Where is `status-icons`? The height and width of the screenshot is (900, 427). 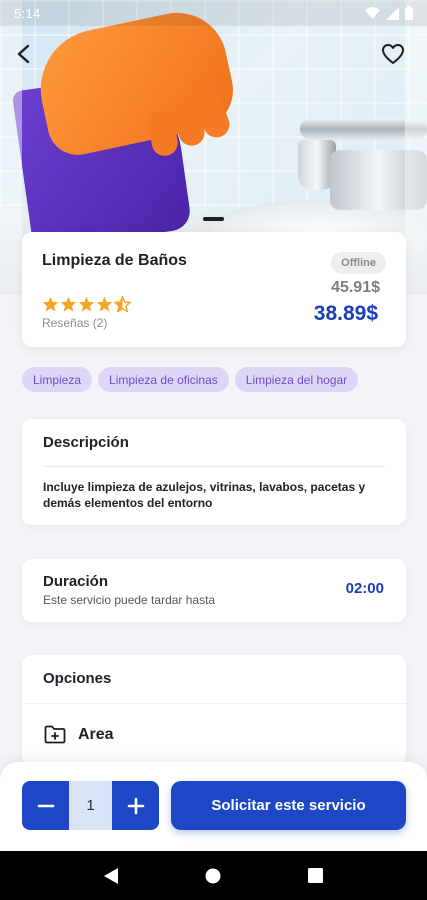
status-icons is located at coordinates (389, 13).